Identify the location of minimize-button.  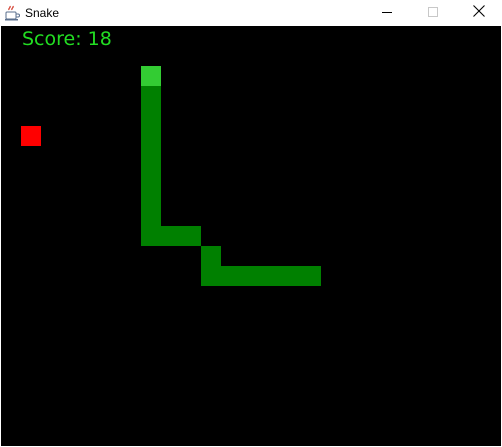
(387, 13).